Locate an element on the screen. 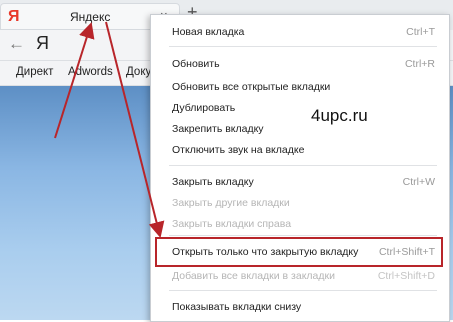  menu-item-label: Обновить is located at coordinates (196, 64).